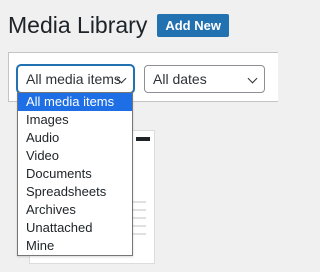  I want to click on dropdown-option: Mine, so click(75, 246).